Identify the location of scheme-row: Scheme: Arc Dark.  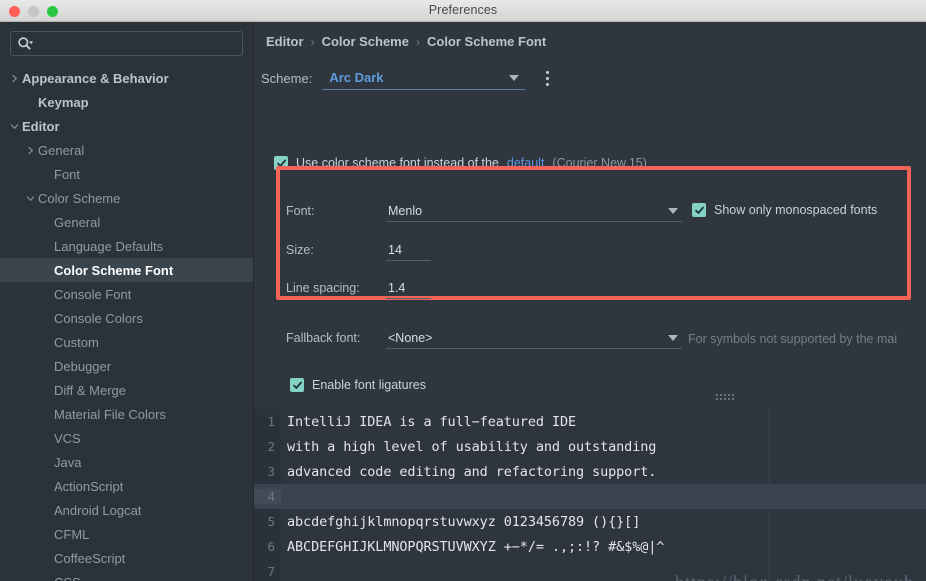
(408, 78).